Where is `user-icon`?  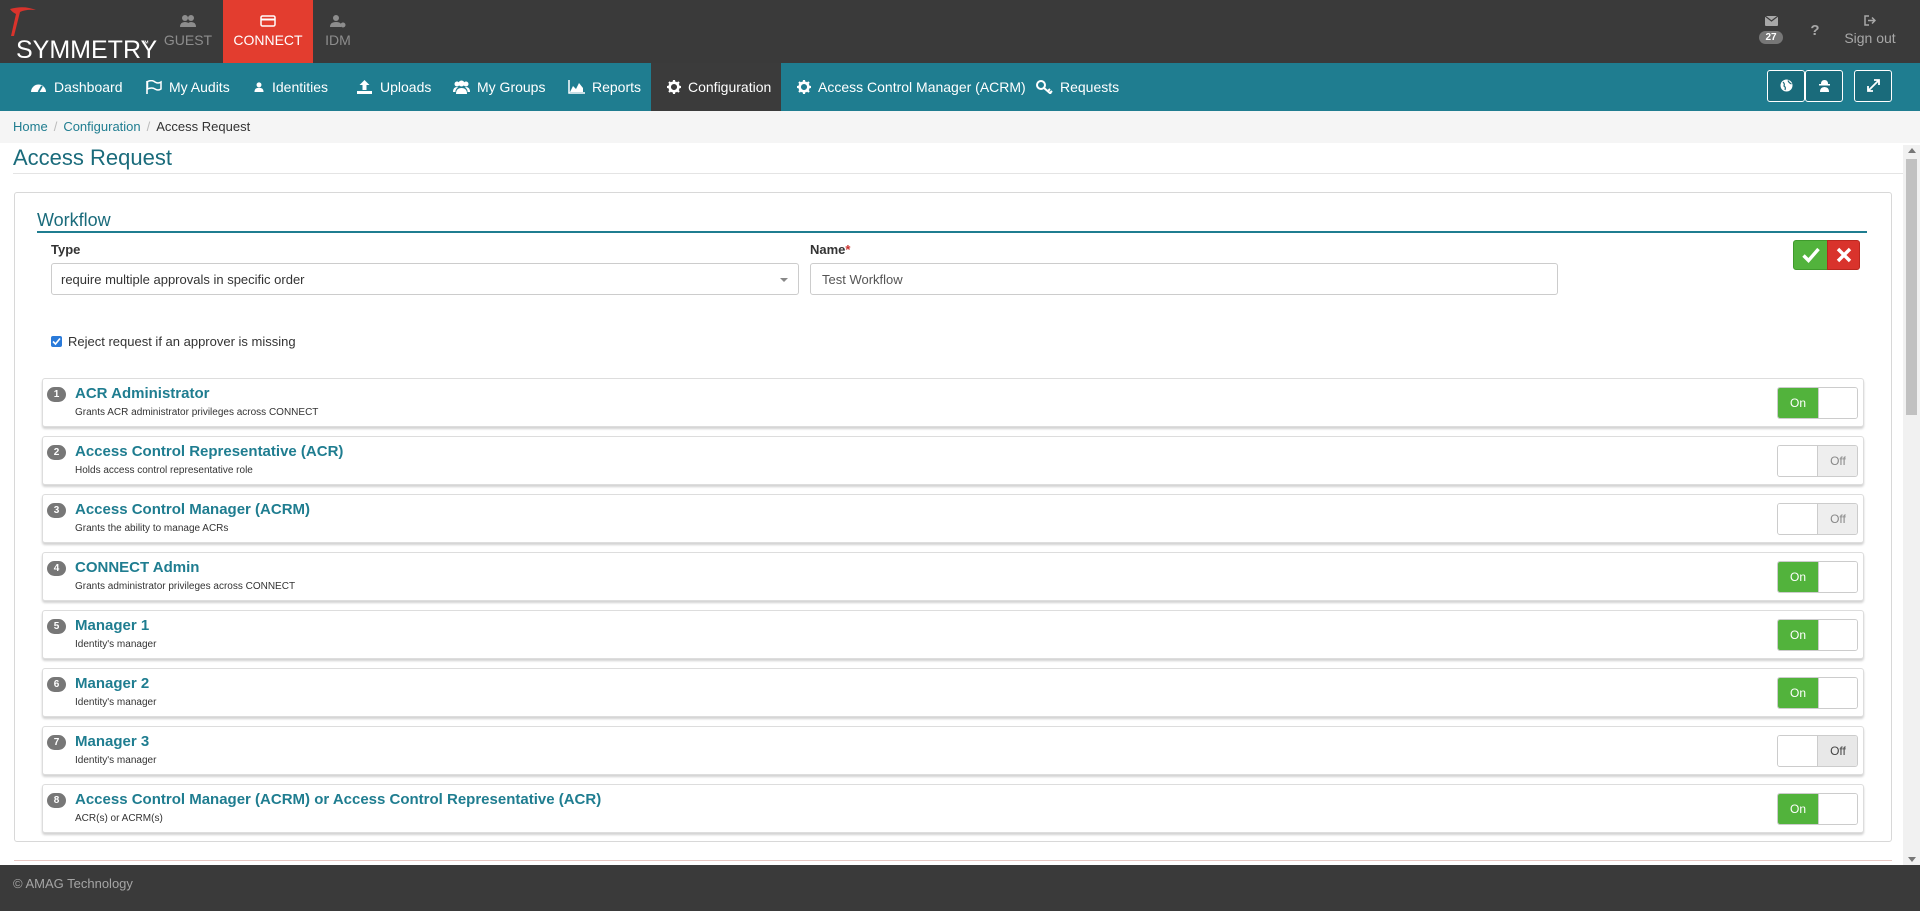 user-icon is located at coordinates (259, 87).